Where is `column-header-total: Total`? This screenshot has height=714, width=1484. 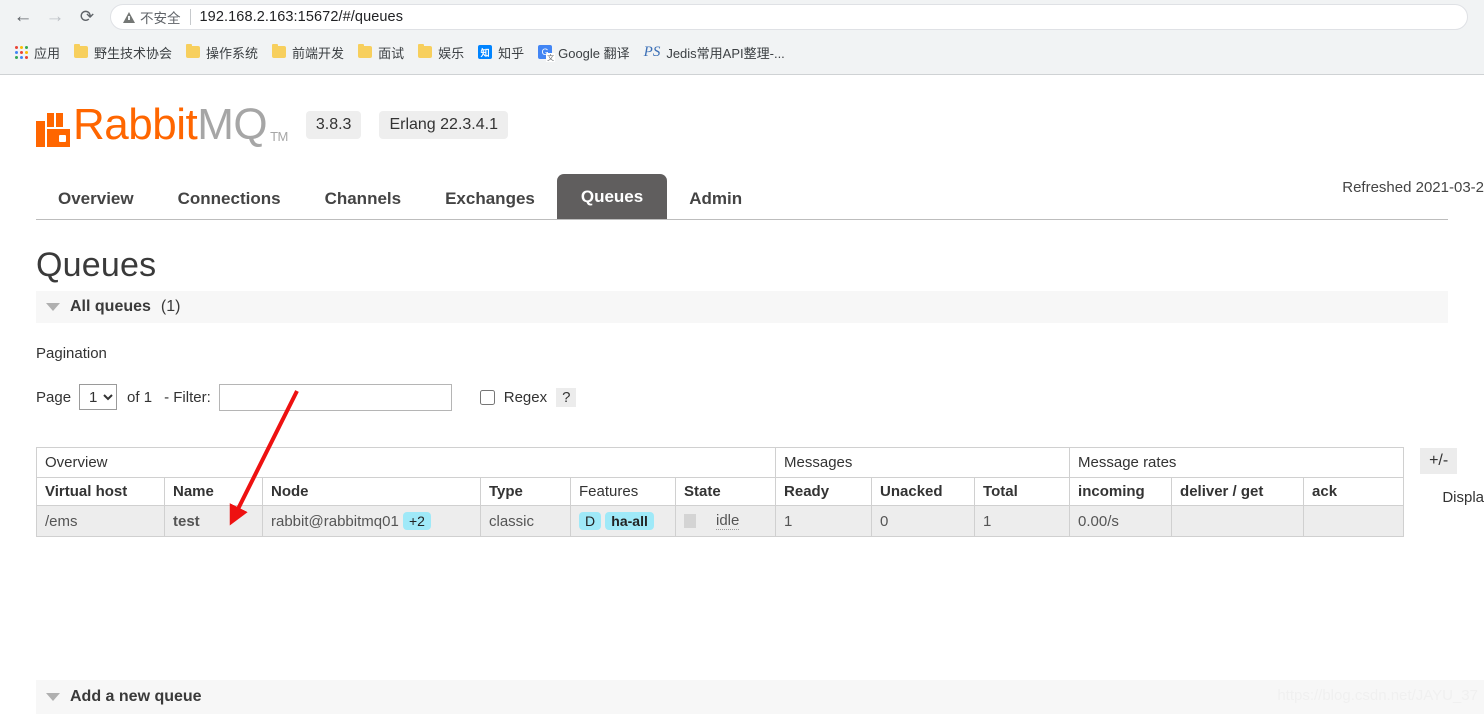
column-header-total: Total is located at coordinates (1022, 491).